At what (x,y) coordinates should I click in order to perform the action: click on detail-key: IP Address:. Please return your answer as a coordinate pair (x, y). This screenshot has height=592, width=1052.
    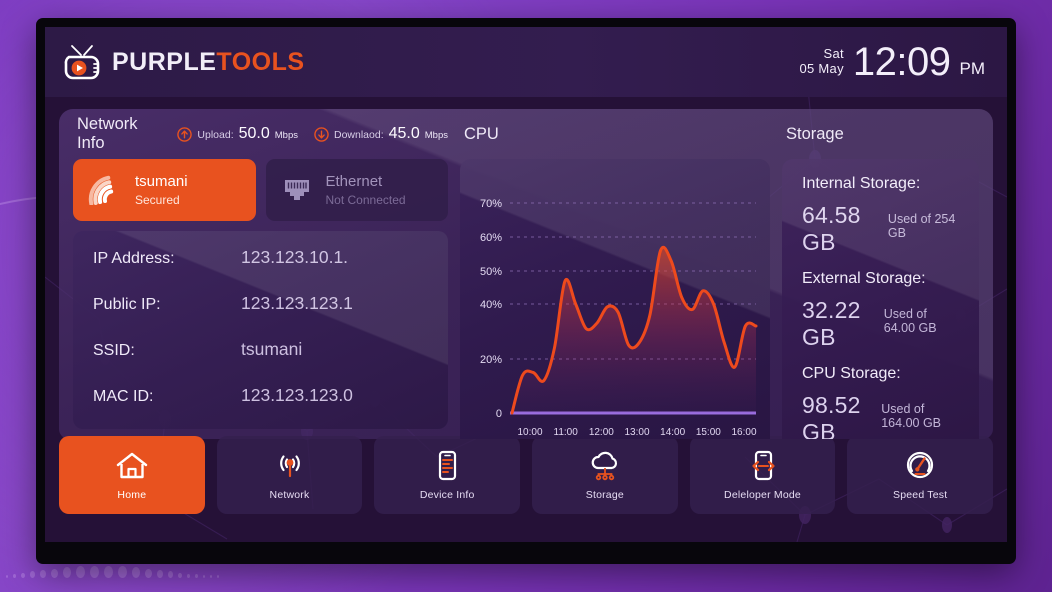
    Looking at the image, I should click on (134, 258).